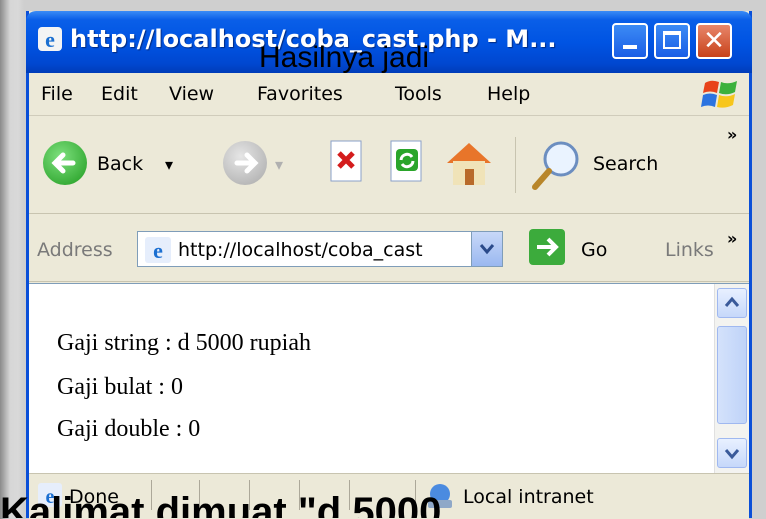 The image size is (766, 519). I want to click on menu-favorites: Favorites, so click(300, 94).